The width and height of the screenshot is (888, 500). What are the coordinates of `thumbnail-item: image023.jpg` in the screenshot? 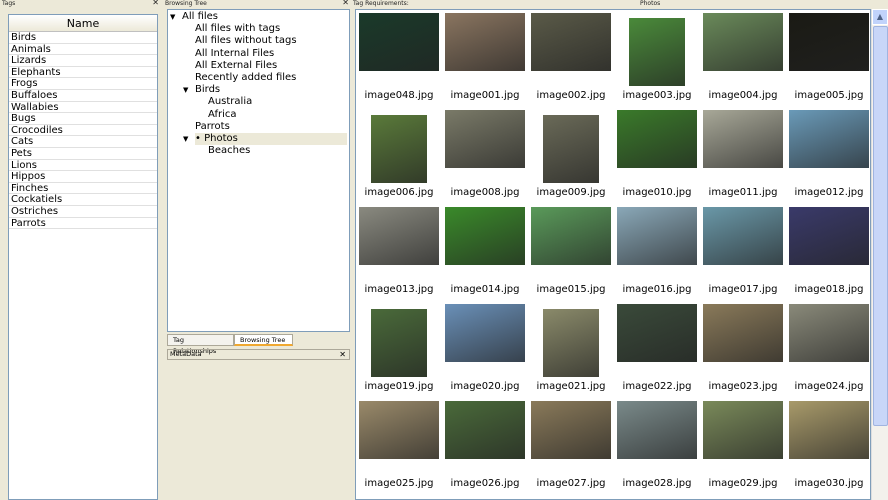 It's located at (743, 349).